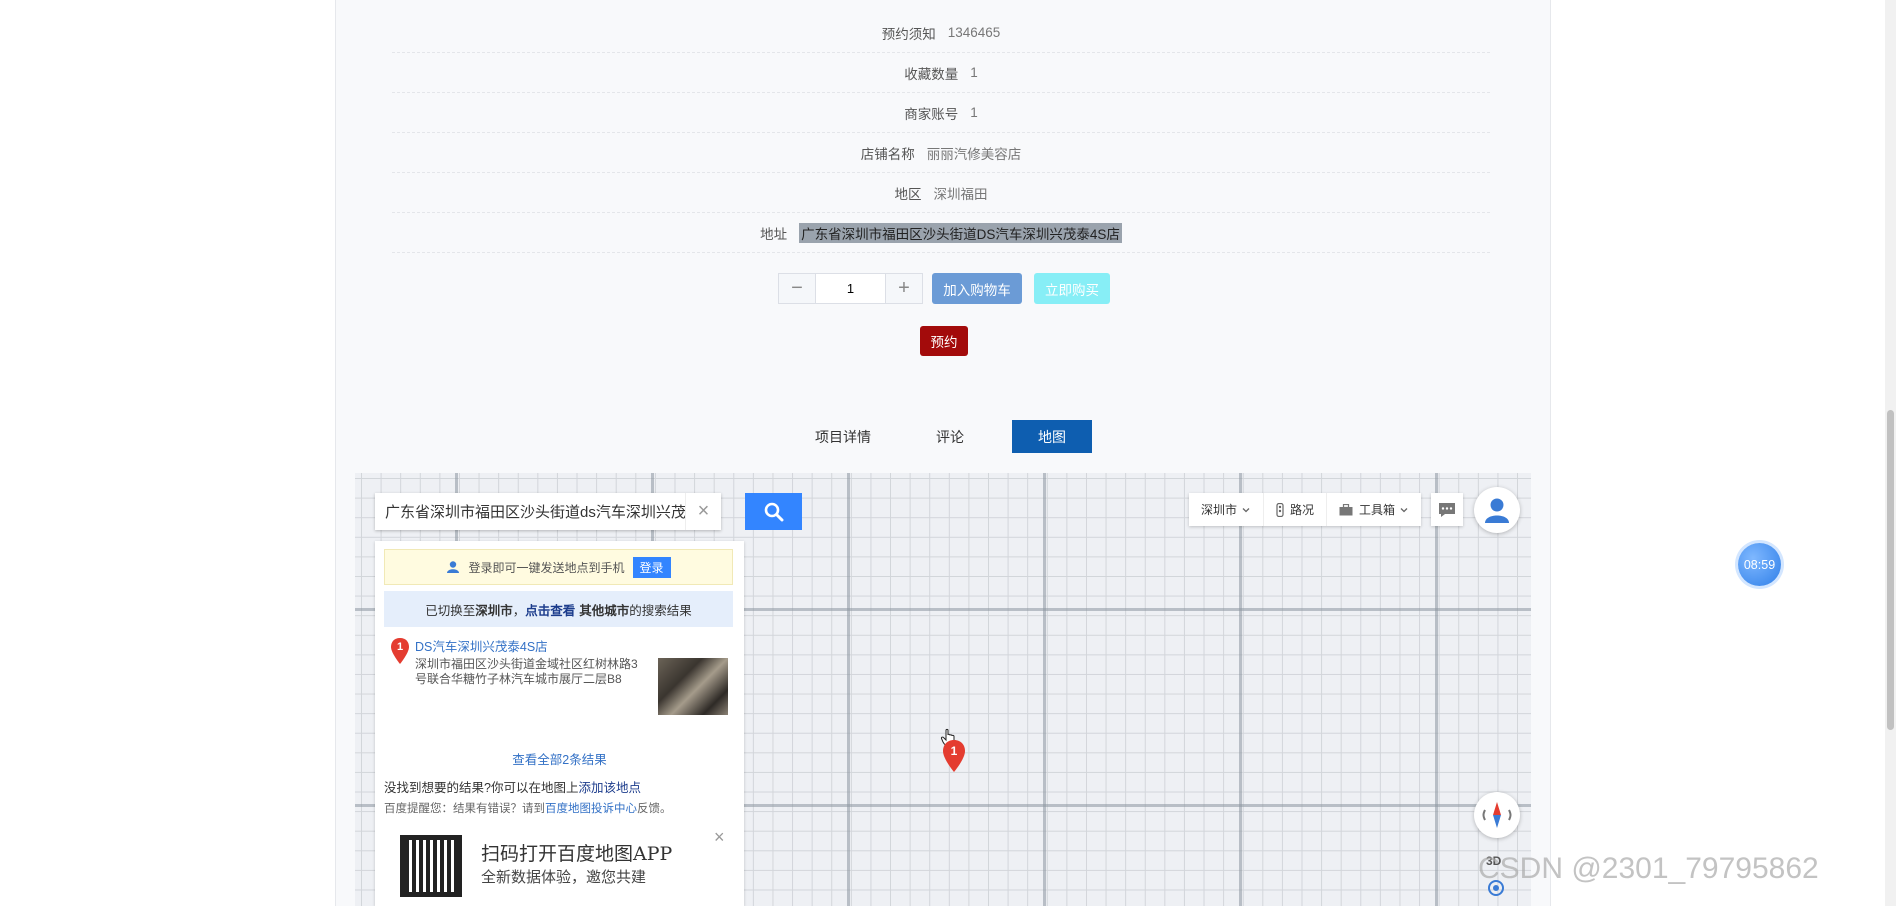 The image size is (1896, 906). I want to click on user-icon, so click(453, 567).